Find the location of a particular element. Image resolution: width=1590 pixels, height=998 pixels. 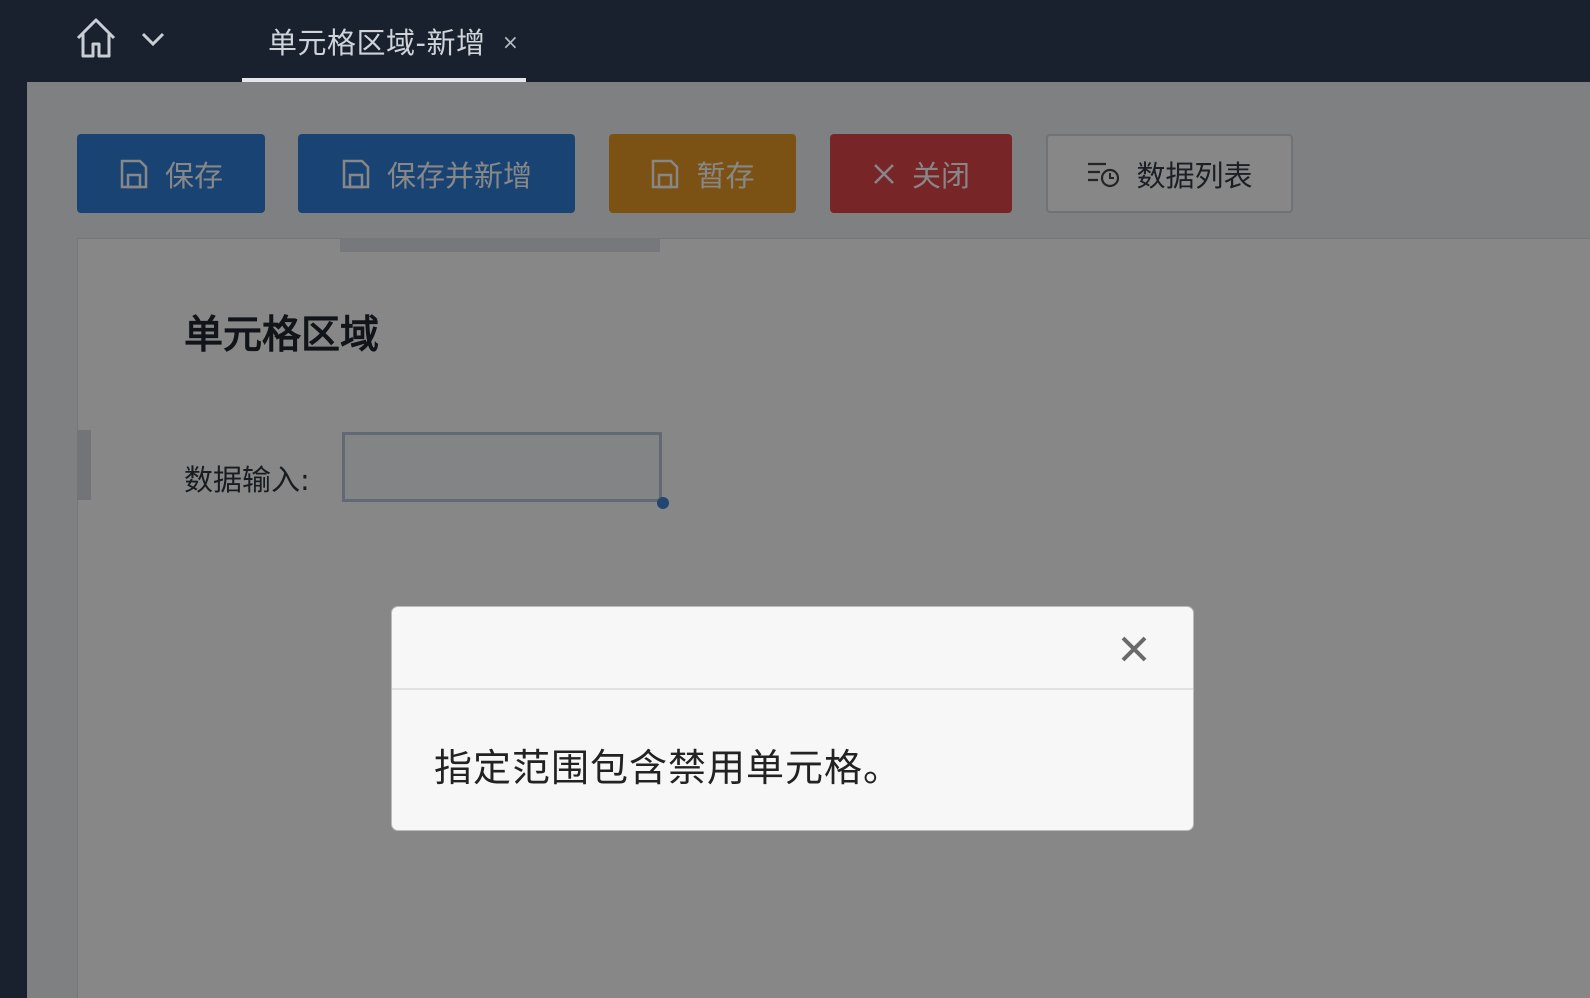

tab-close-icon: × is located at coordinates (510, 42).